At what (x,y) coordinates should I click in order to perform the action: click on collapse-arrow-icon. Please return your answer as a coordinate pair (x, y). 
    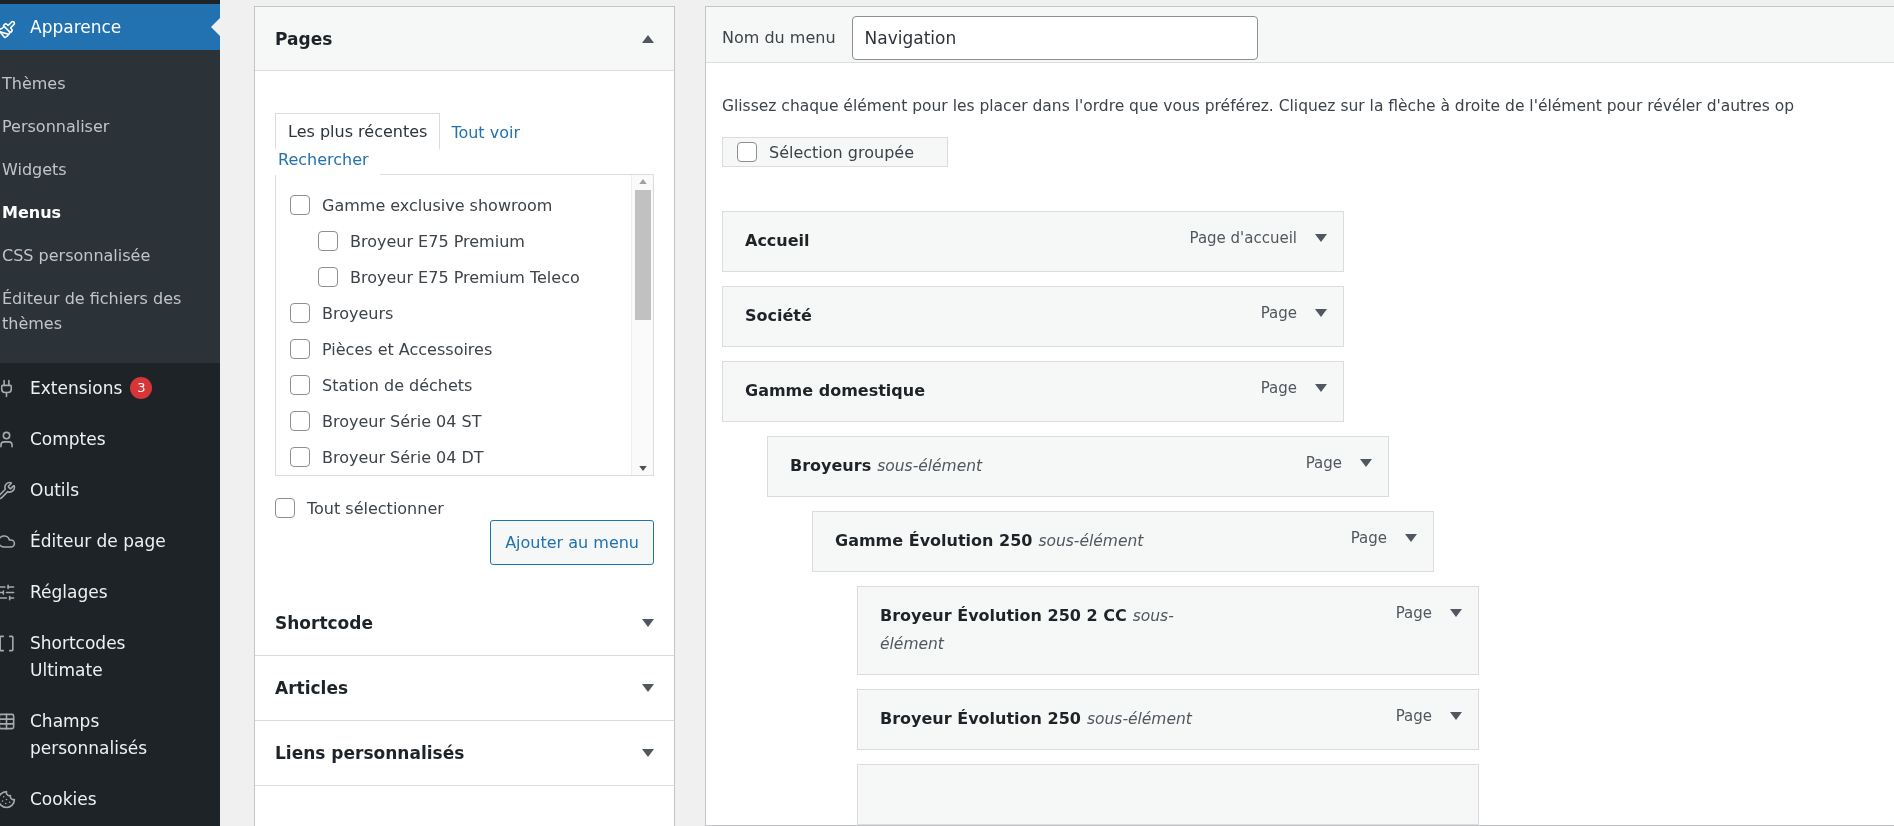
    Looking at the image, I should click on (648, 38).